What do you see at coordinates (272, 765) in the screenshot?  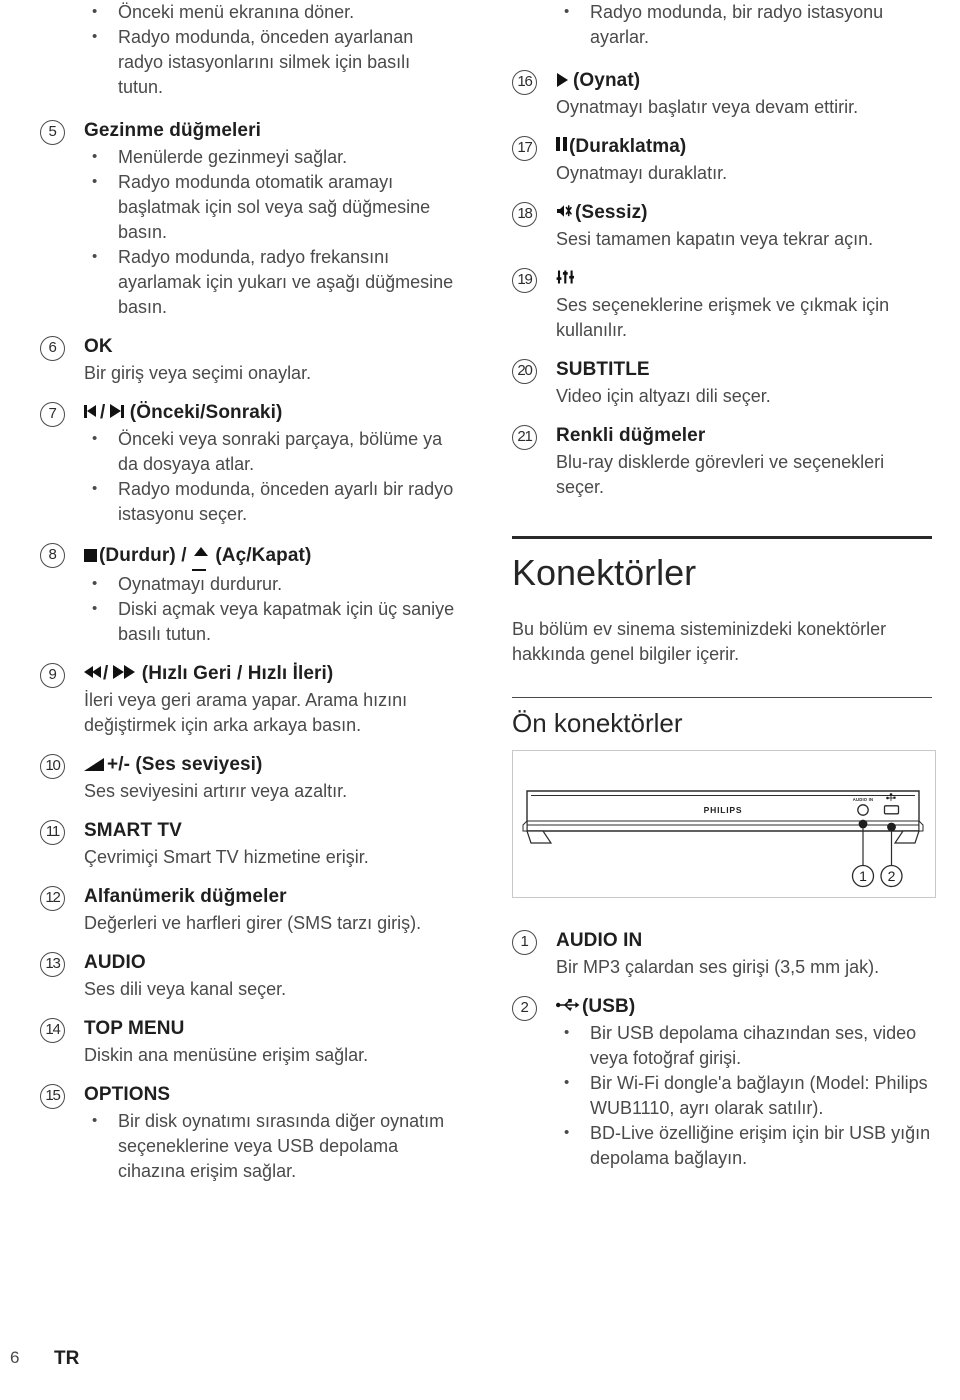 I see `entry-title-row: +/- (Ses seviyesi)` at bounding box center [272, 765].